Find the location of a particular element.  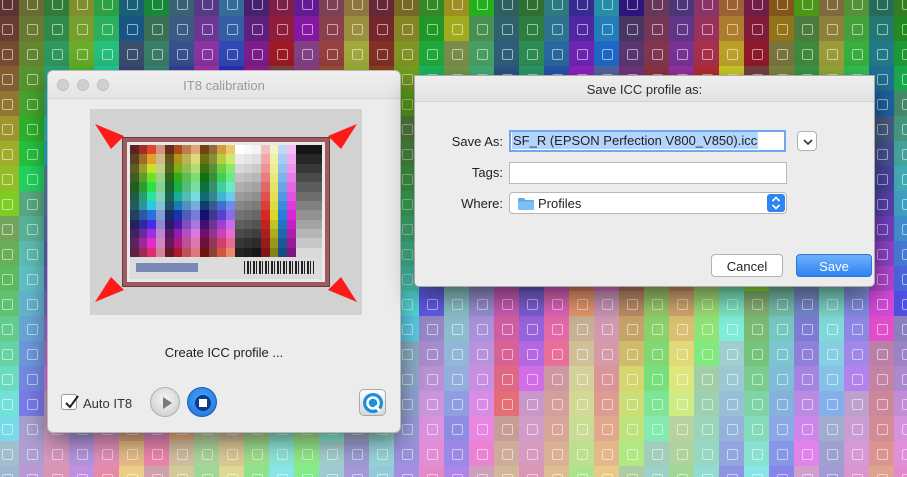

where-popup-button: Profiles is located at coordinates (648, 203).